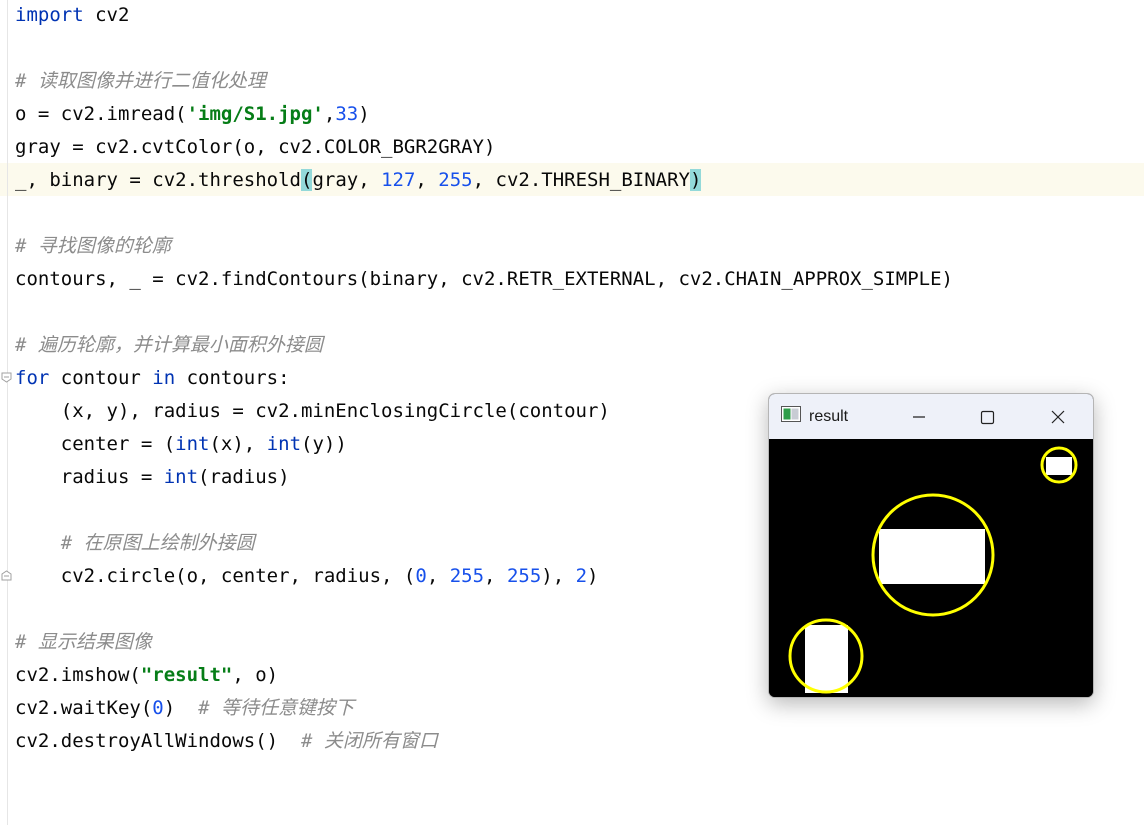  I want to click on code-line: import cv2, so click(72, 16).